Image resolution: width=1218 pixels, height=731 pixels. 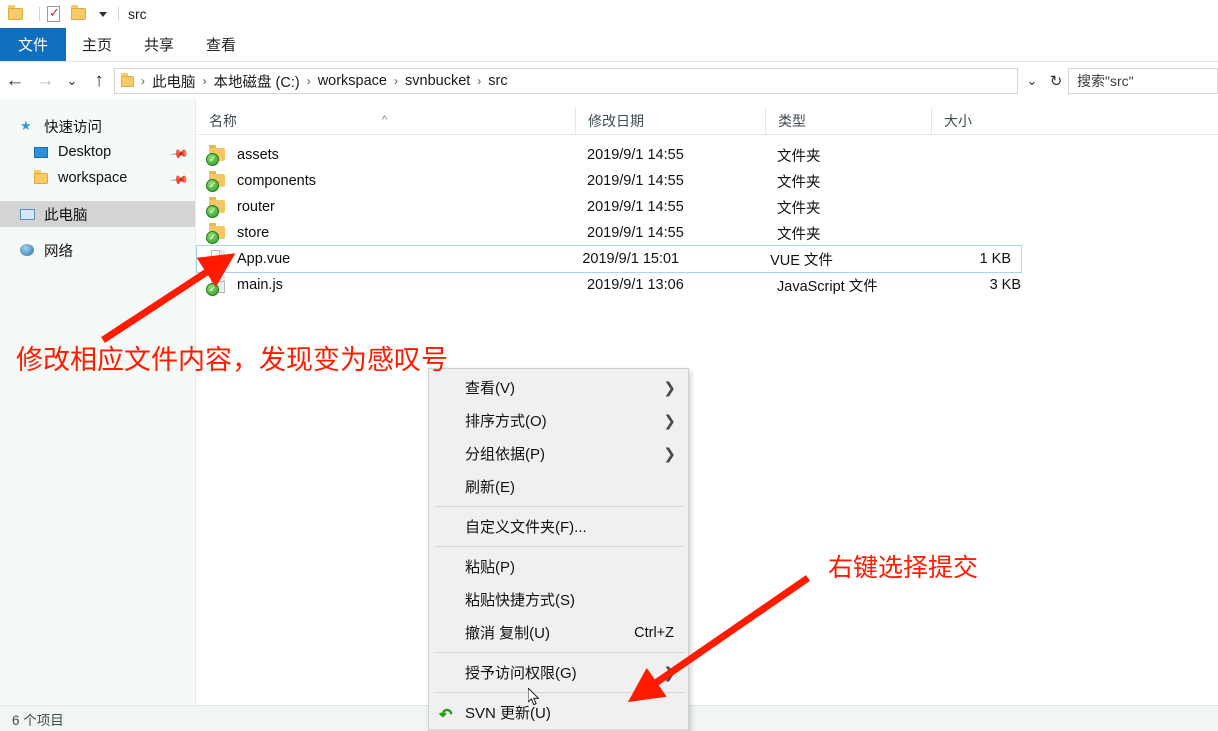 I want to click on breadcrumb-sep: ›, so click(x=396, y=81).